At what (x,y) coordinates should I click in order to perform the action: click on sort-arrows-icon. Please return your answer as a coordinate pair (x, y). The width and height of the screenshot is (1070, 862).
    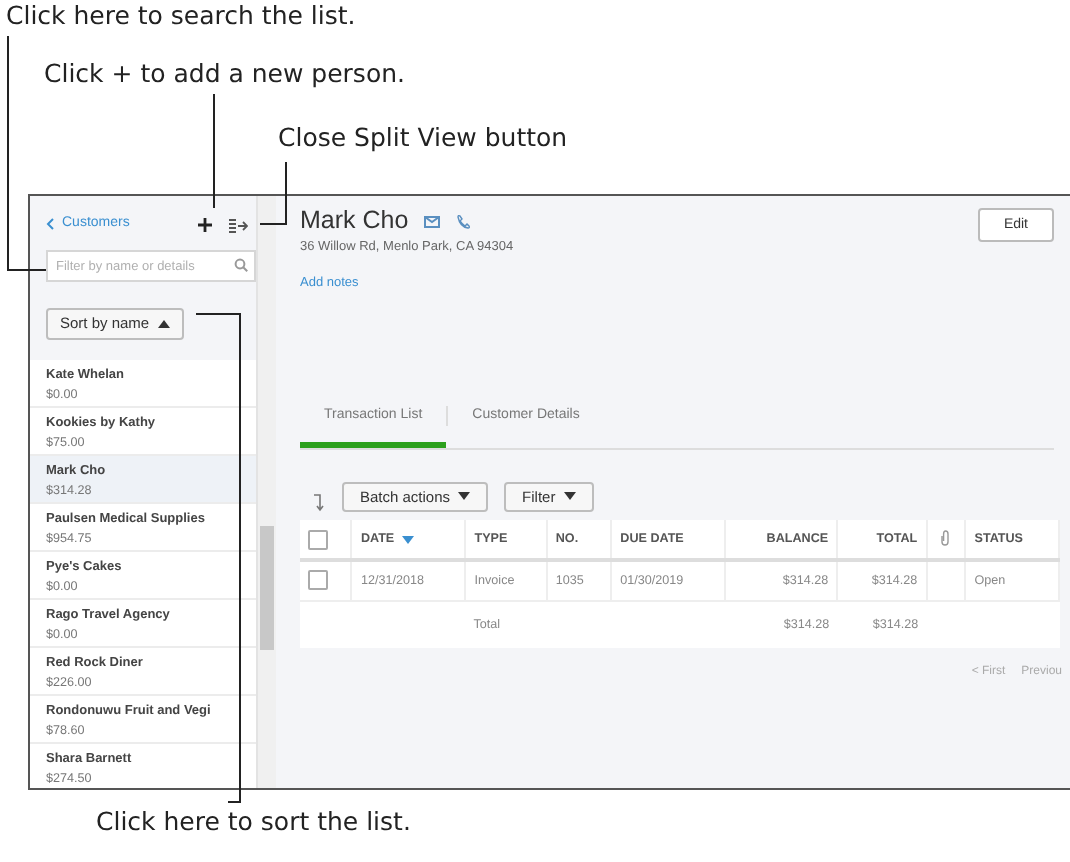
    Looking at the image, I should click on (319, 503).